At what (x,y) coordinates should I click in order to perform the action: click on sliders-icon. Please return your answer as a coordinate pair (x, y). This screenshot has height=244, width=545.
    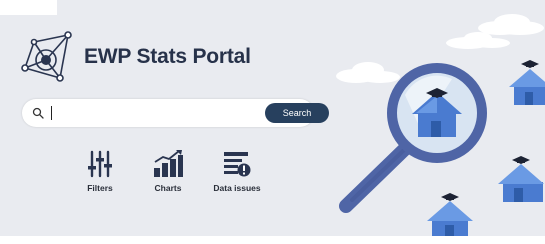
    Looking at the image, I should click on (100, 164).